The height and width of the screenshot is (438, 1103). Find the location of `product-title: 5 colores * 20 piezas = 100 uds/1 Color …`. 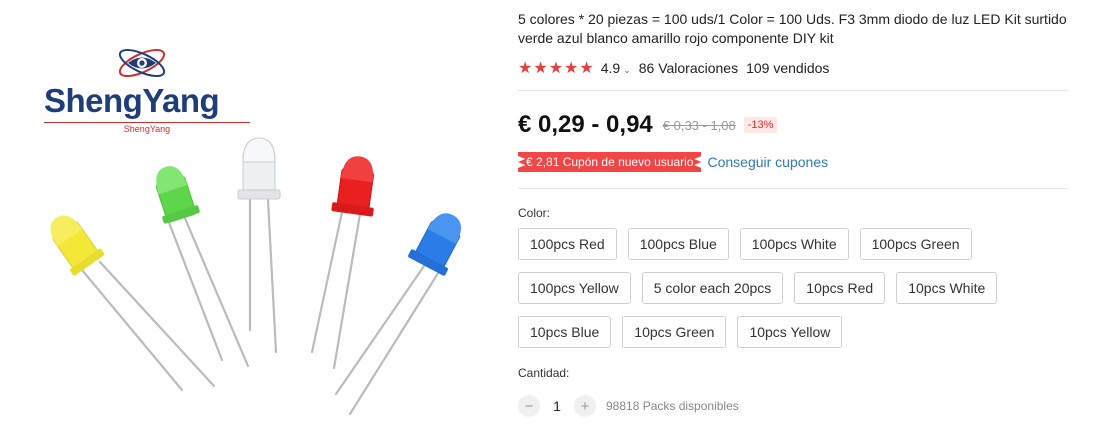

product-title: 5 colores * 20 piezas = 100 uds/1 Color … is located at coordinates (792, 28).